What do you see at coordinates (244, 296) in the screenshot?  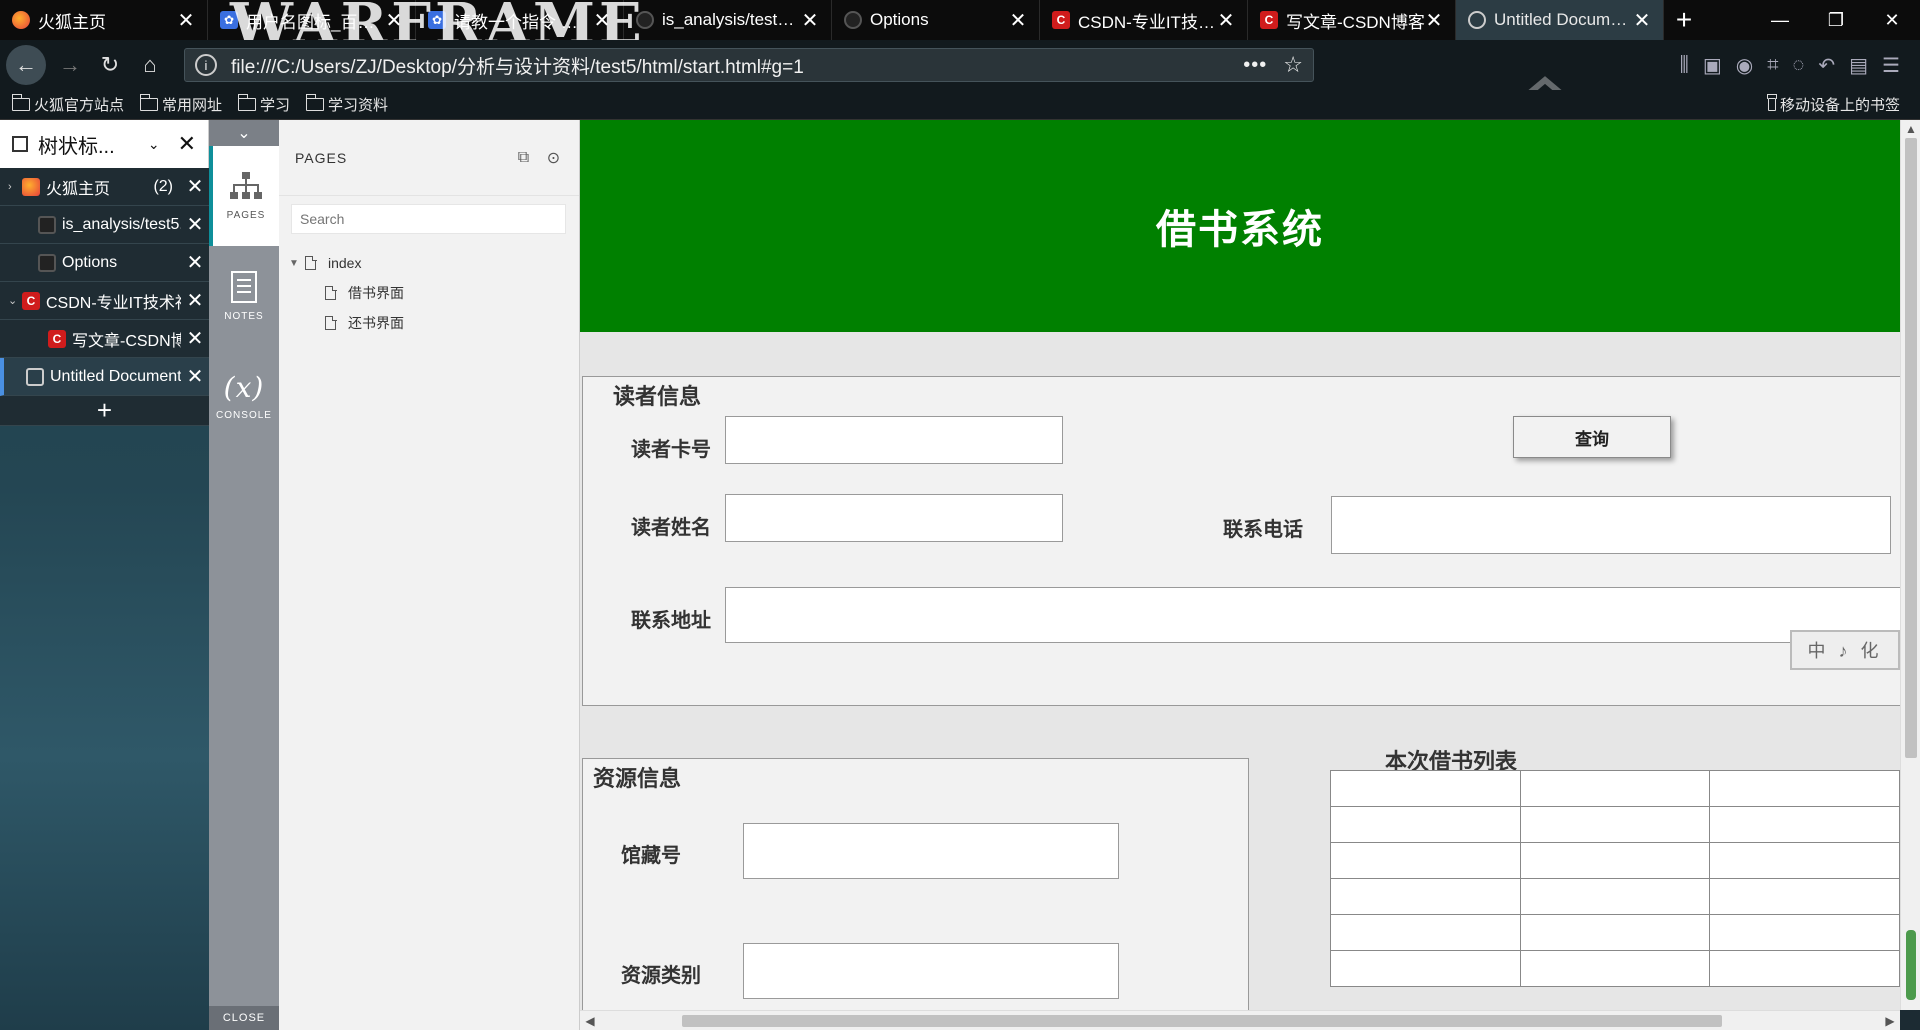 I see `rail-notes-tab: NOTES` at bounding box center [244, 296].